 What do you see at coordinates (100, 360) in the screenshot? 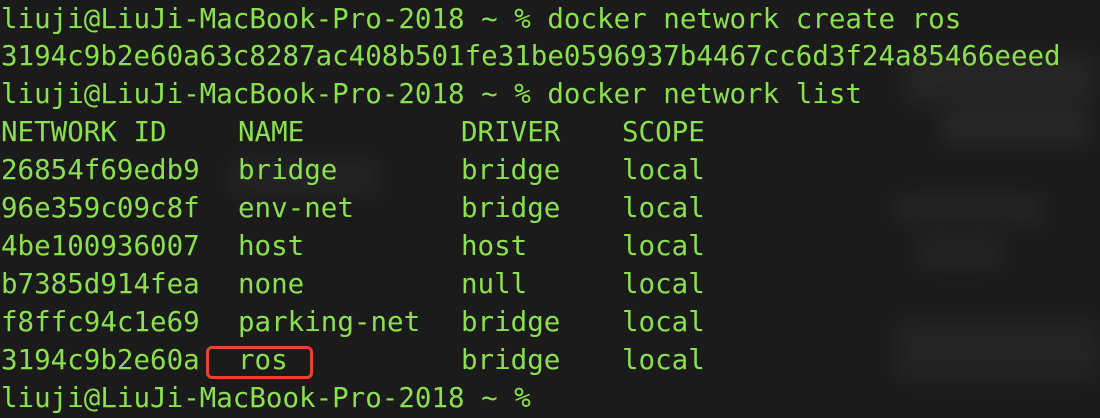
I see `network-id-cell: 3194c9b2e60a` at bounding box center [100, 360].